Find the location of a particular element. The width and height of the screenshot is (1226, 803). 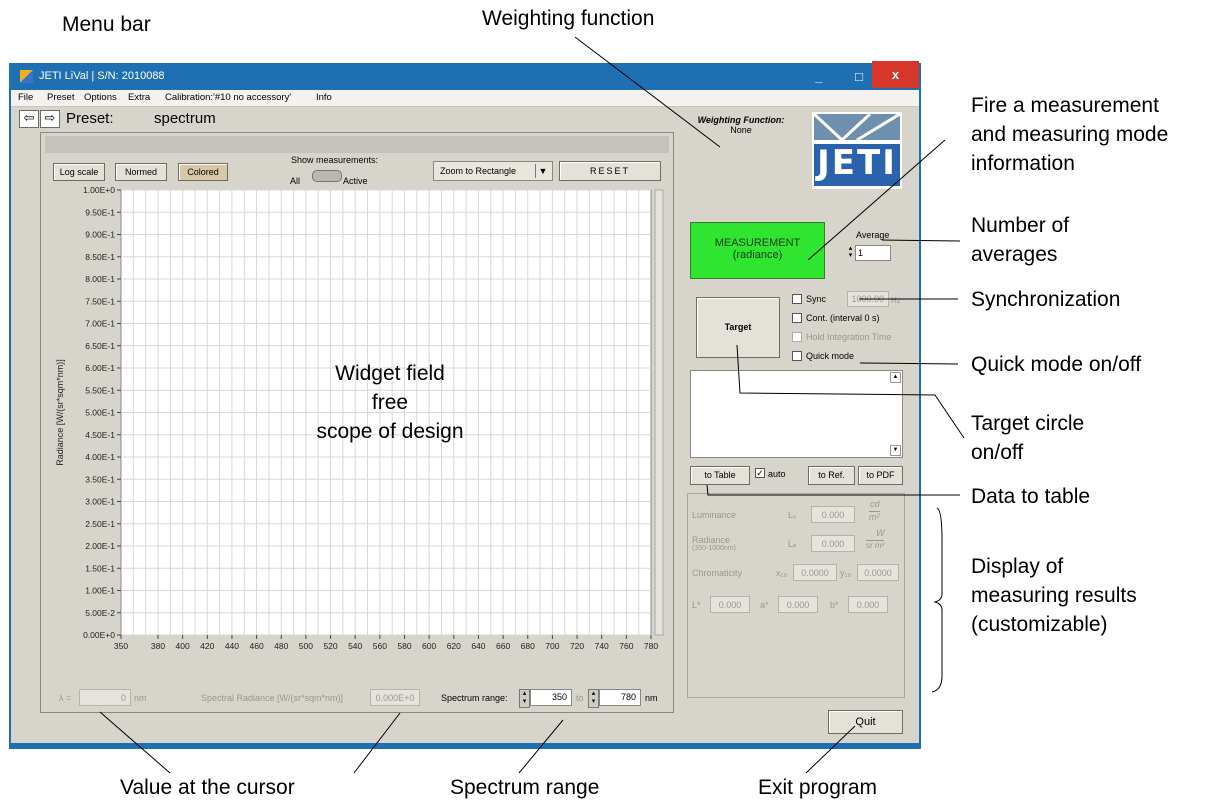

y-tick-label: 3.50E-1 is located at coordinates (100, 479).